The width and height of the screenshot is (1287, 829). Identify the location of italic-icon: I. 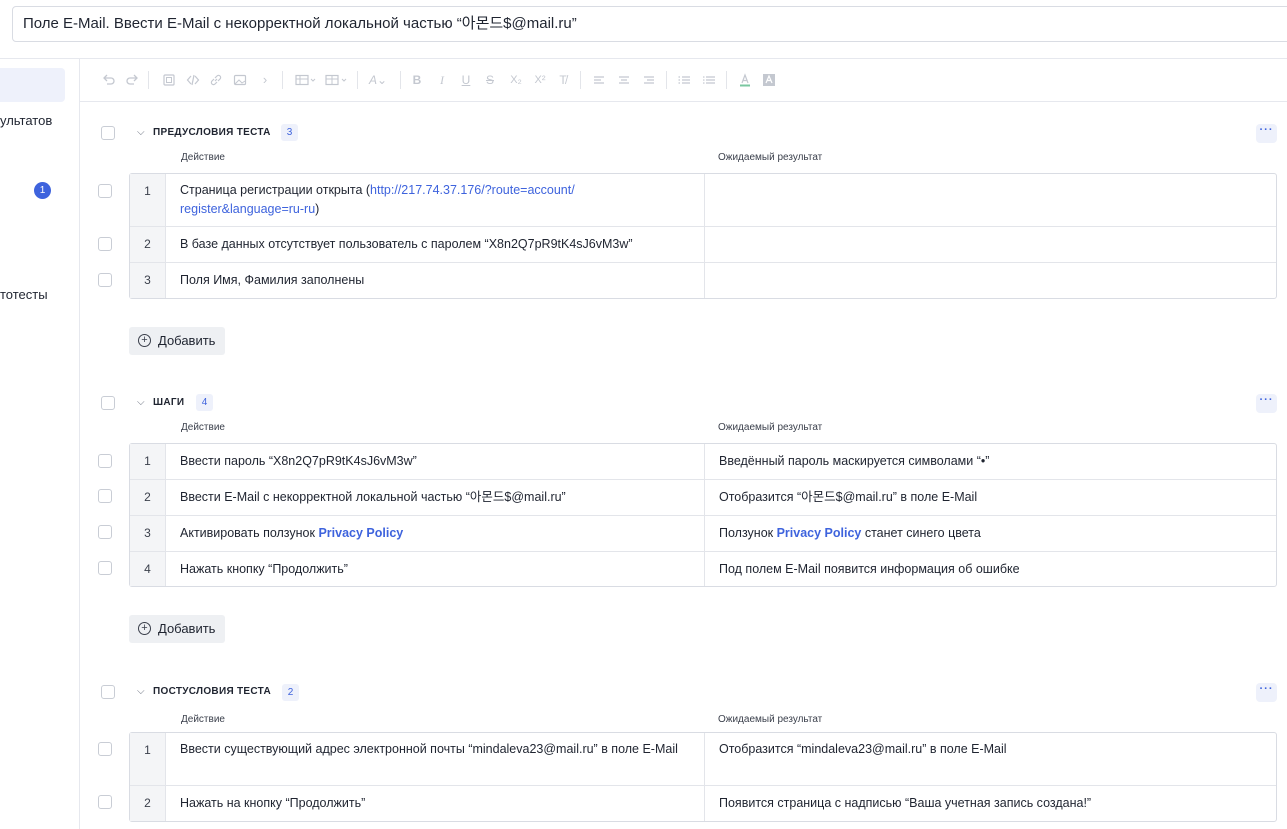
(442, 80).